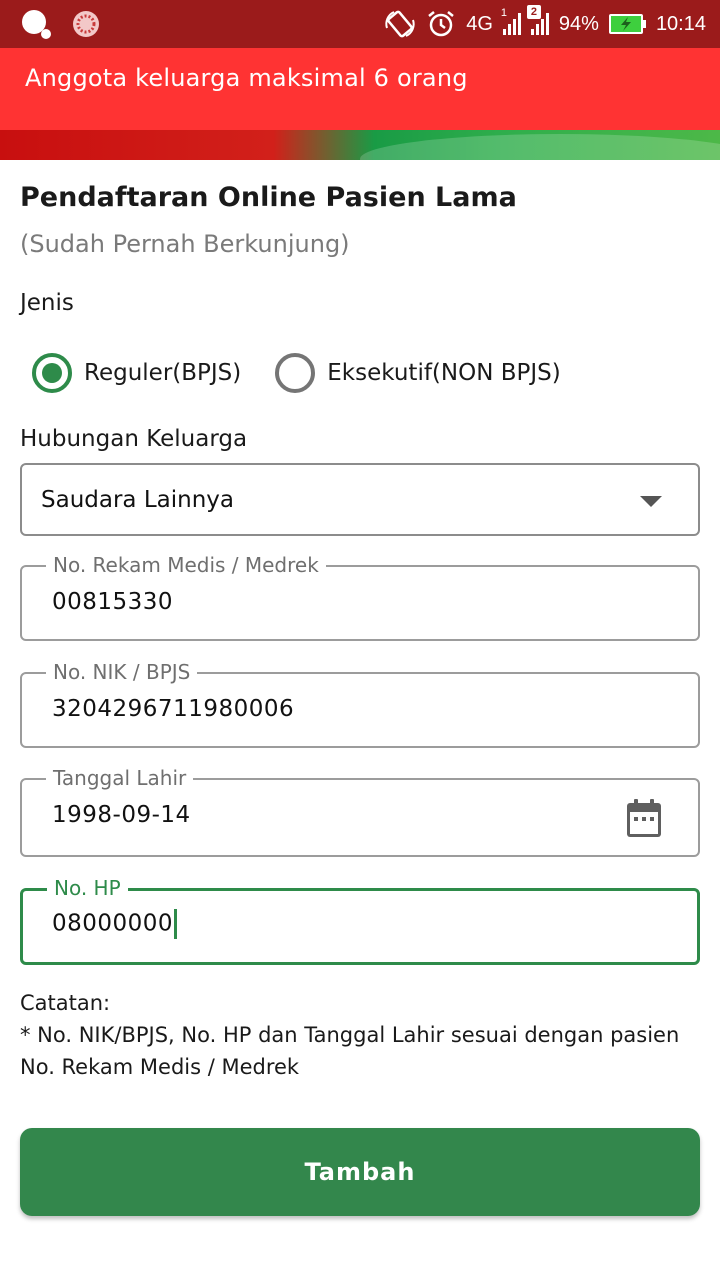  Describe the element at coordinates (185, 244) in the screenshot. I see `page-subtitle: (Sudah Pernah Berkunjung)` at that location.